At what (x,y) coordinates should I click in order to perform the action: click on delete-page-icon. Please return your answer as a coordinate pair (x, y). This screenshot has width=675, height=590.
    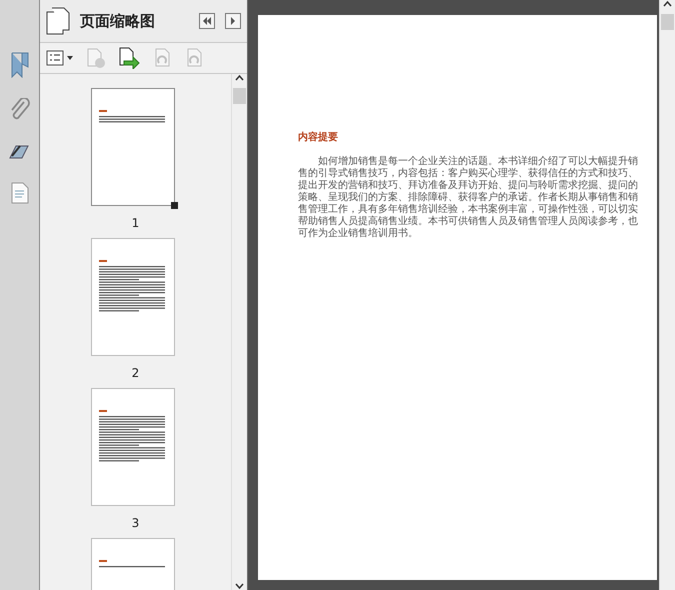
    Looking at the image, I should click on (96, 58).